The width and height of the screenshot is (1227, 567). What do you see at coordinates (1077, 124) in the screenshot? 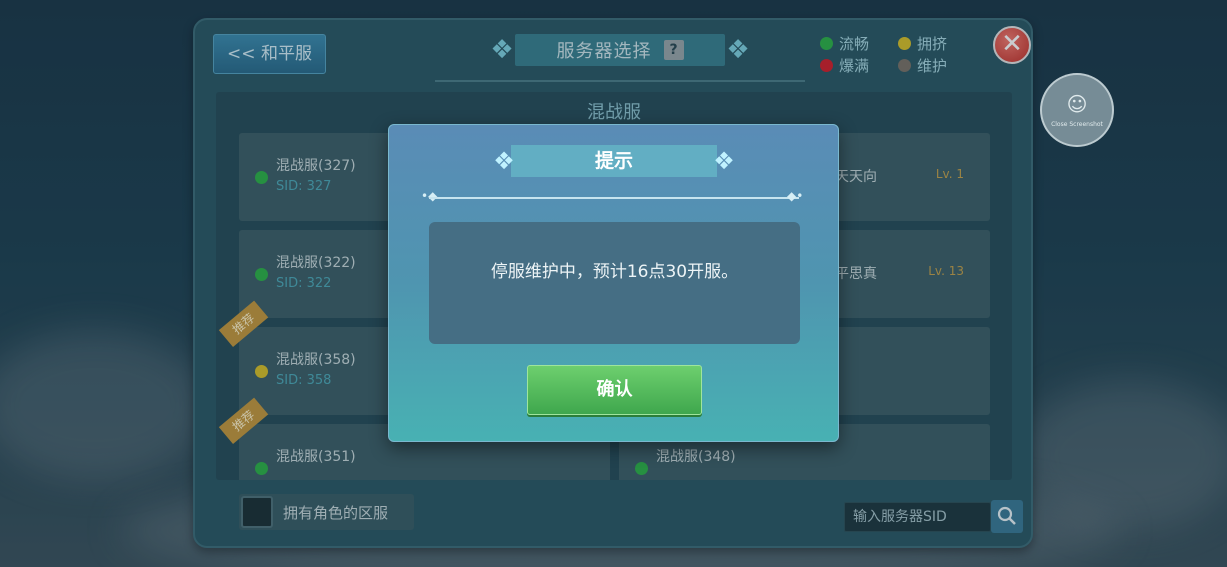
I see `screenshot-label: Close Screenshot` at bounding box center [1077, 124].